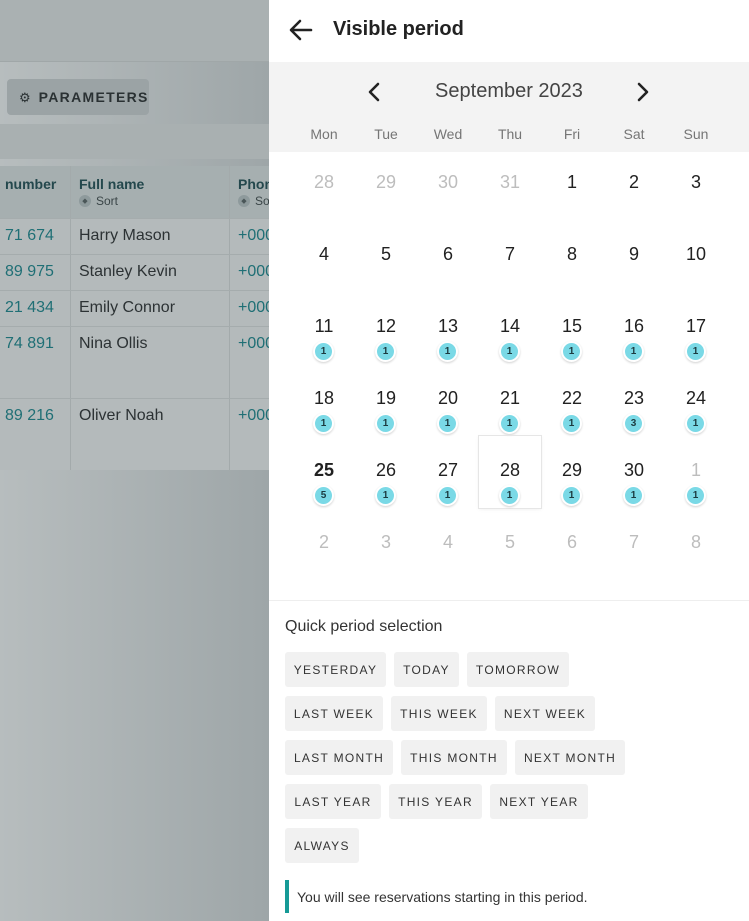 The height and width of the screenshot is (921, 749). What do you see at coordinates (448, 134) in the screenshot?
I see `weekday-label: Wed` at bounding box center [448, 134].